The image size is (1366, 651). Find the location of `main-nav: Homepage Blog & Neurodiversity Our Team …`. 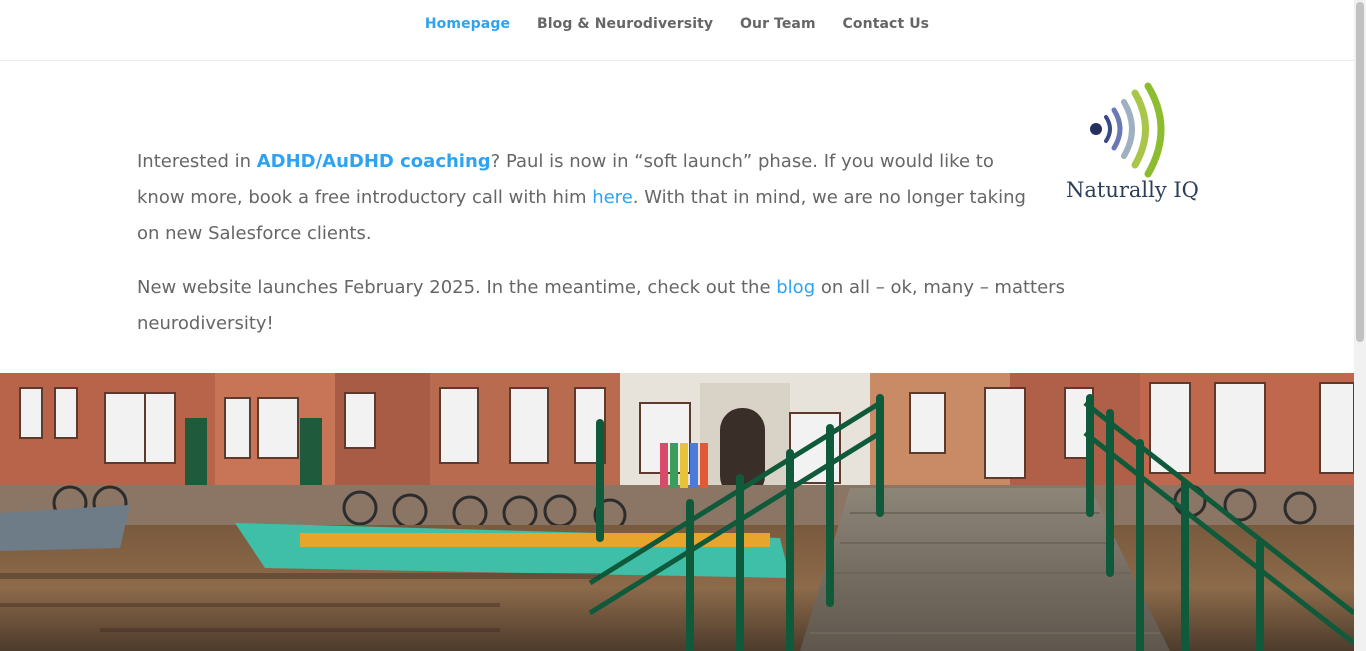

main-nav: Homepage Blog & Neurodiversity Our Team … is located at coordinates (677, 24).